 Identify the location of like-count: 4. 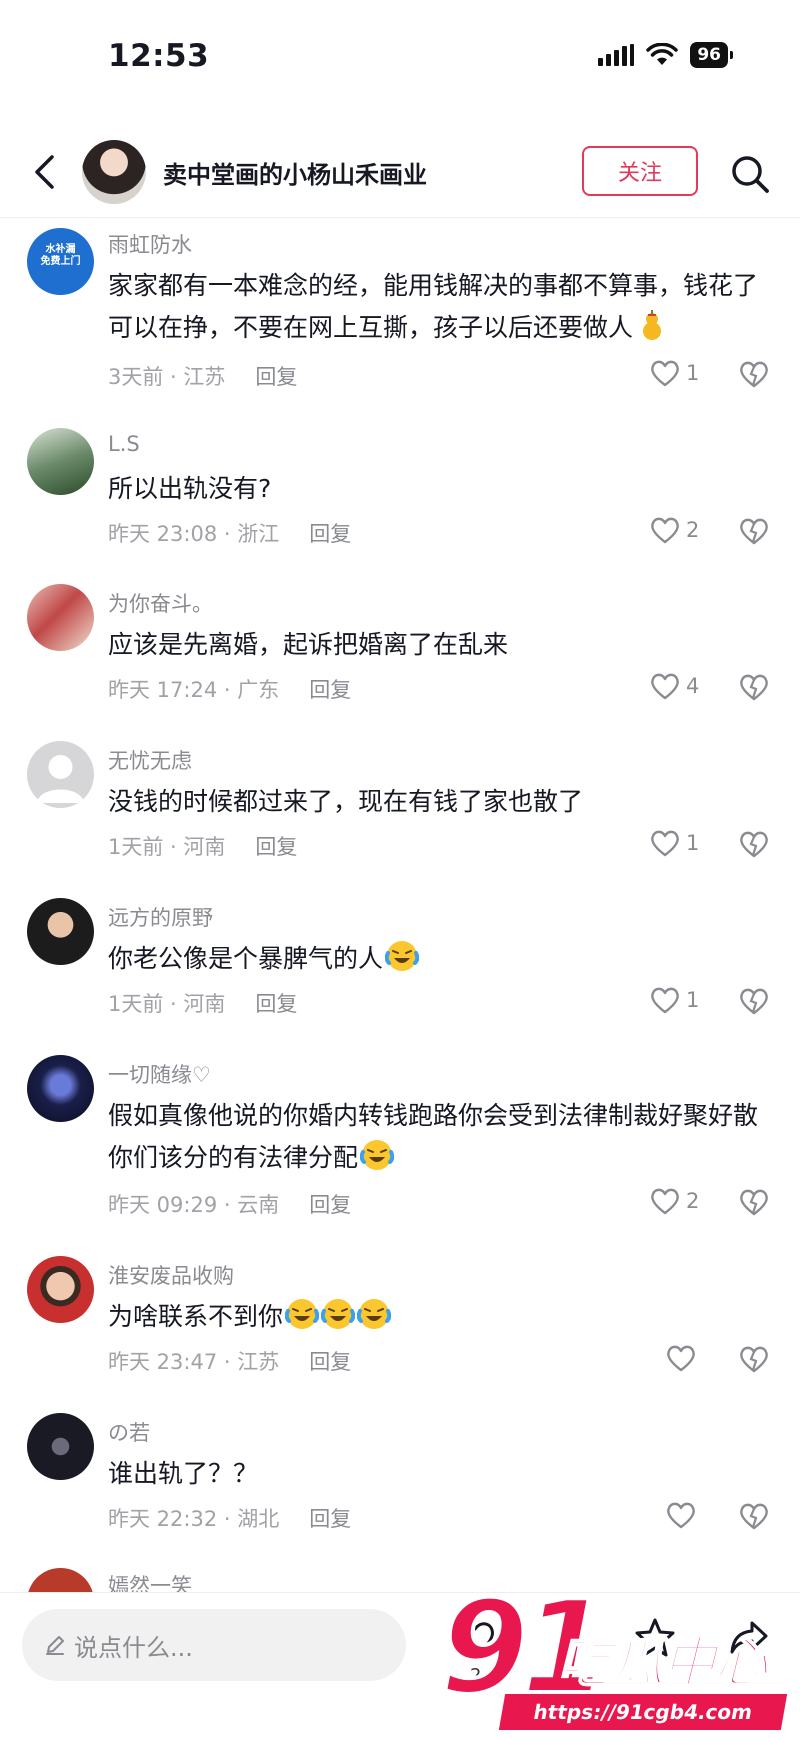
(693, 686).